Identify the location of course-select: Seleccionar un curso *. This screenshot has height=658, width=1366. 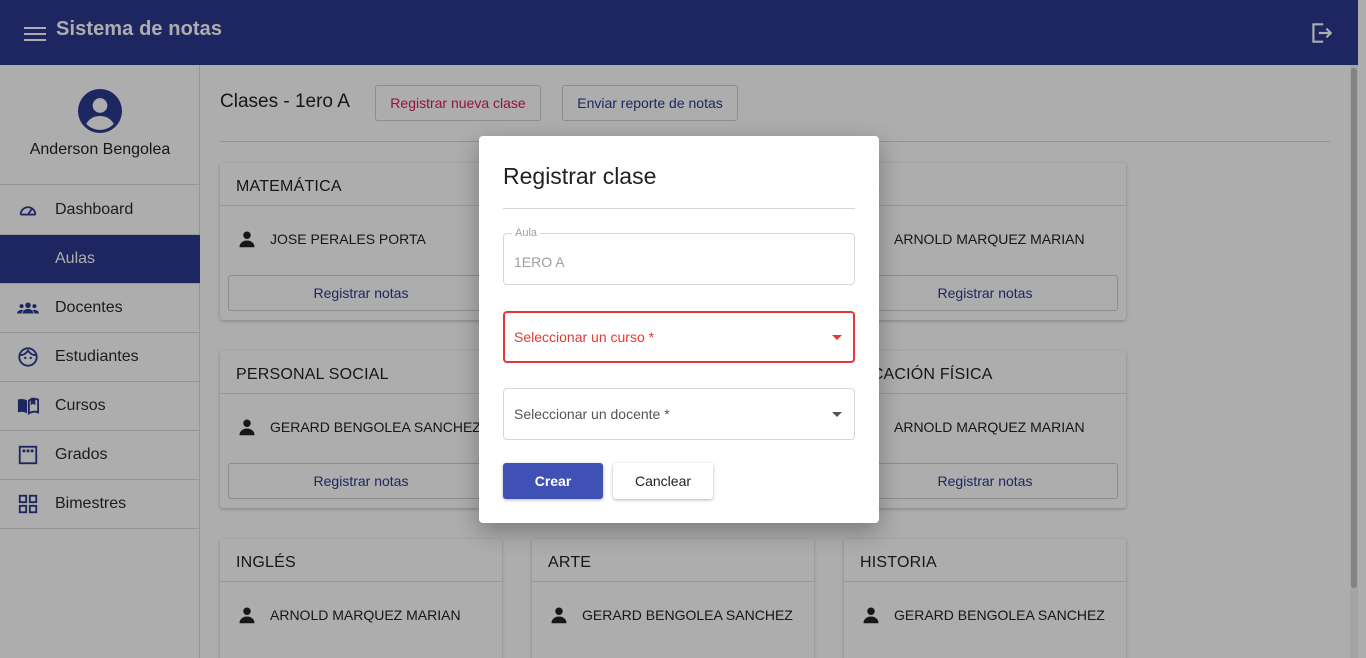
(679, 337).